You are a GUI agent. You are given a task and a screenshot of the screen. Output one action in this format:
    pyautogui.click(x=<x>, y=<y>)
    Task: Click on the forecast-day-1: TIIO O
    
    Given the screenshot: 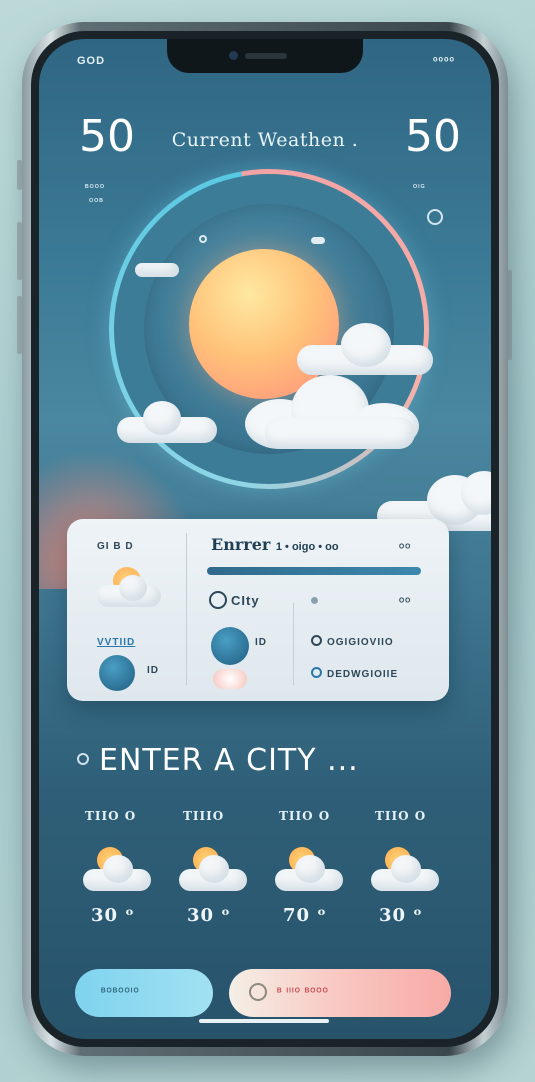 What is the action you would take?
    pyautogui.click(x=111, y=816)
    